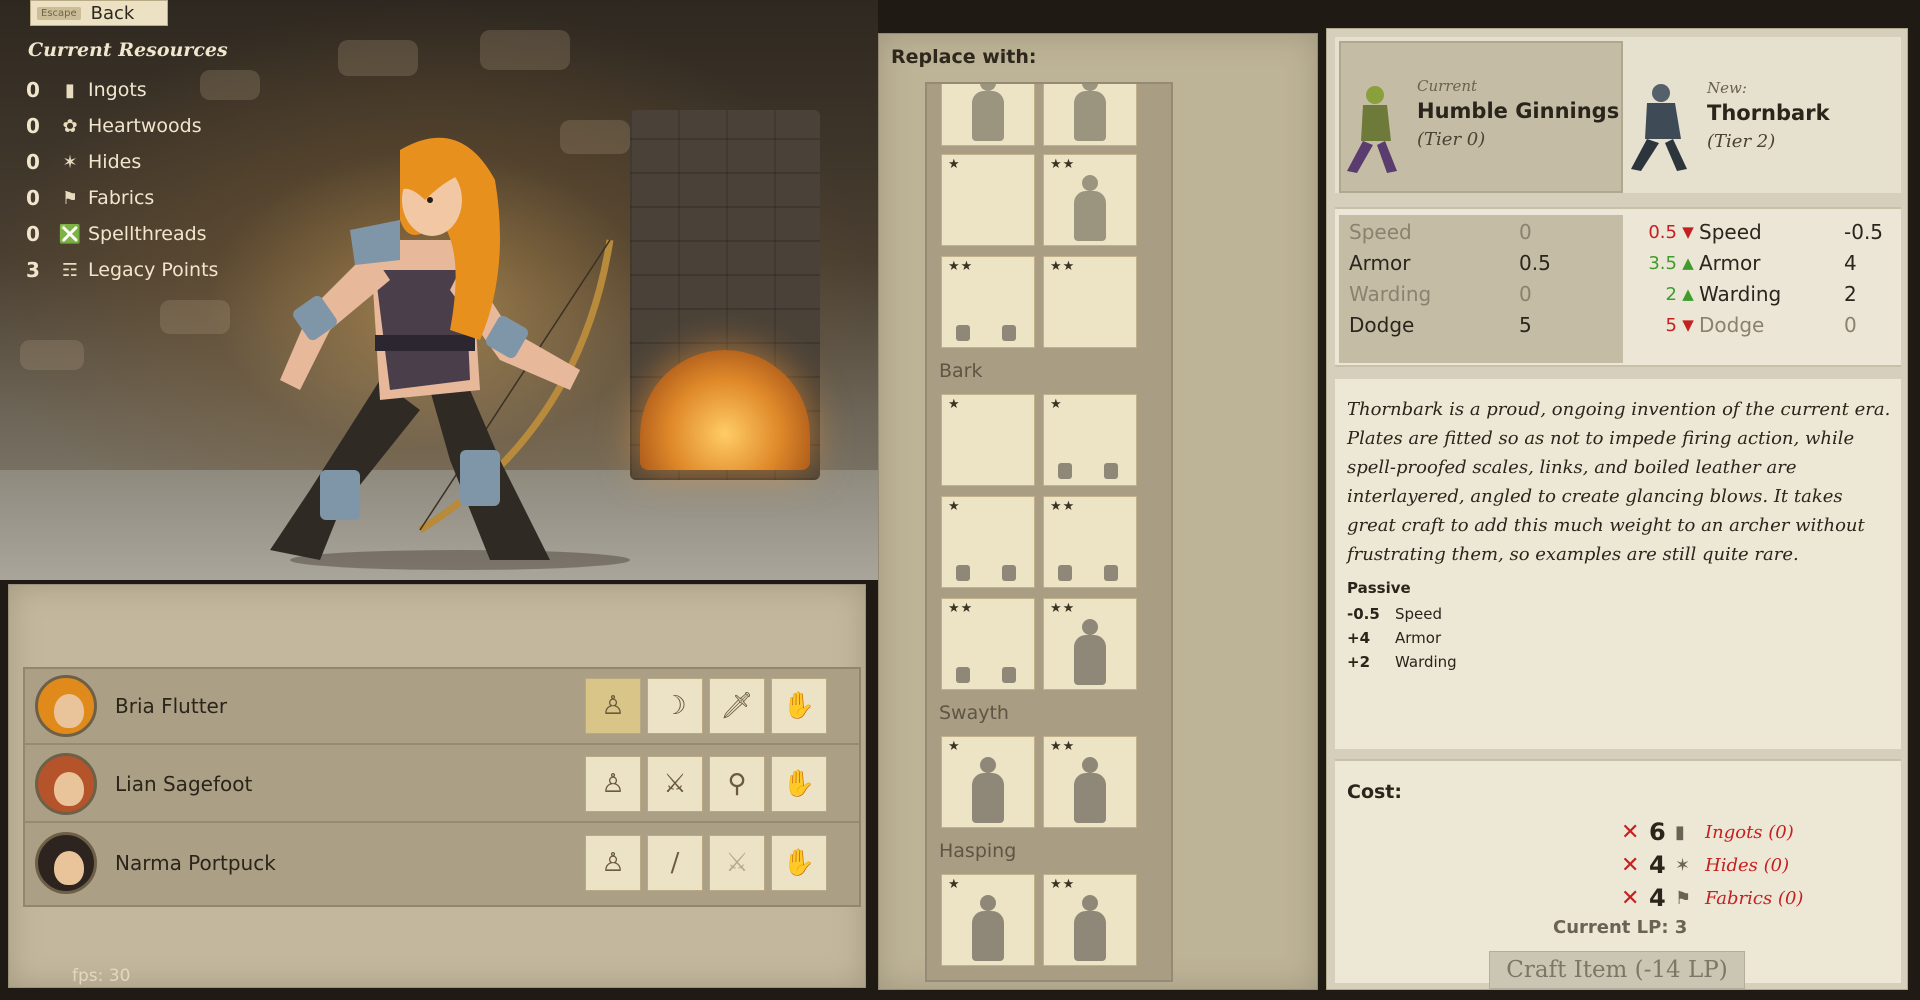 The image size is (1920, 1000). I want to click on weapon-slot: ☽, so click(675, 706).